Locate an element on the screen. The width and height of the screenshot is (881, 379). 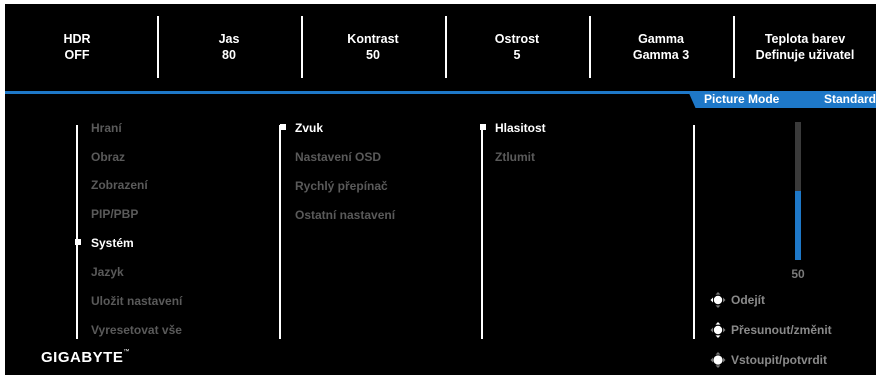
hint-label: Vstoupit/potvrdit is located at coordinates (779, 360).